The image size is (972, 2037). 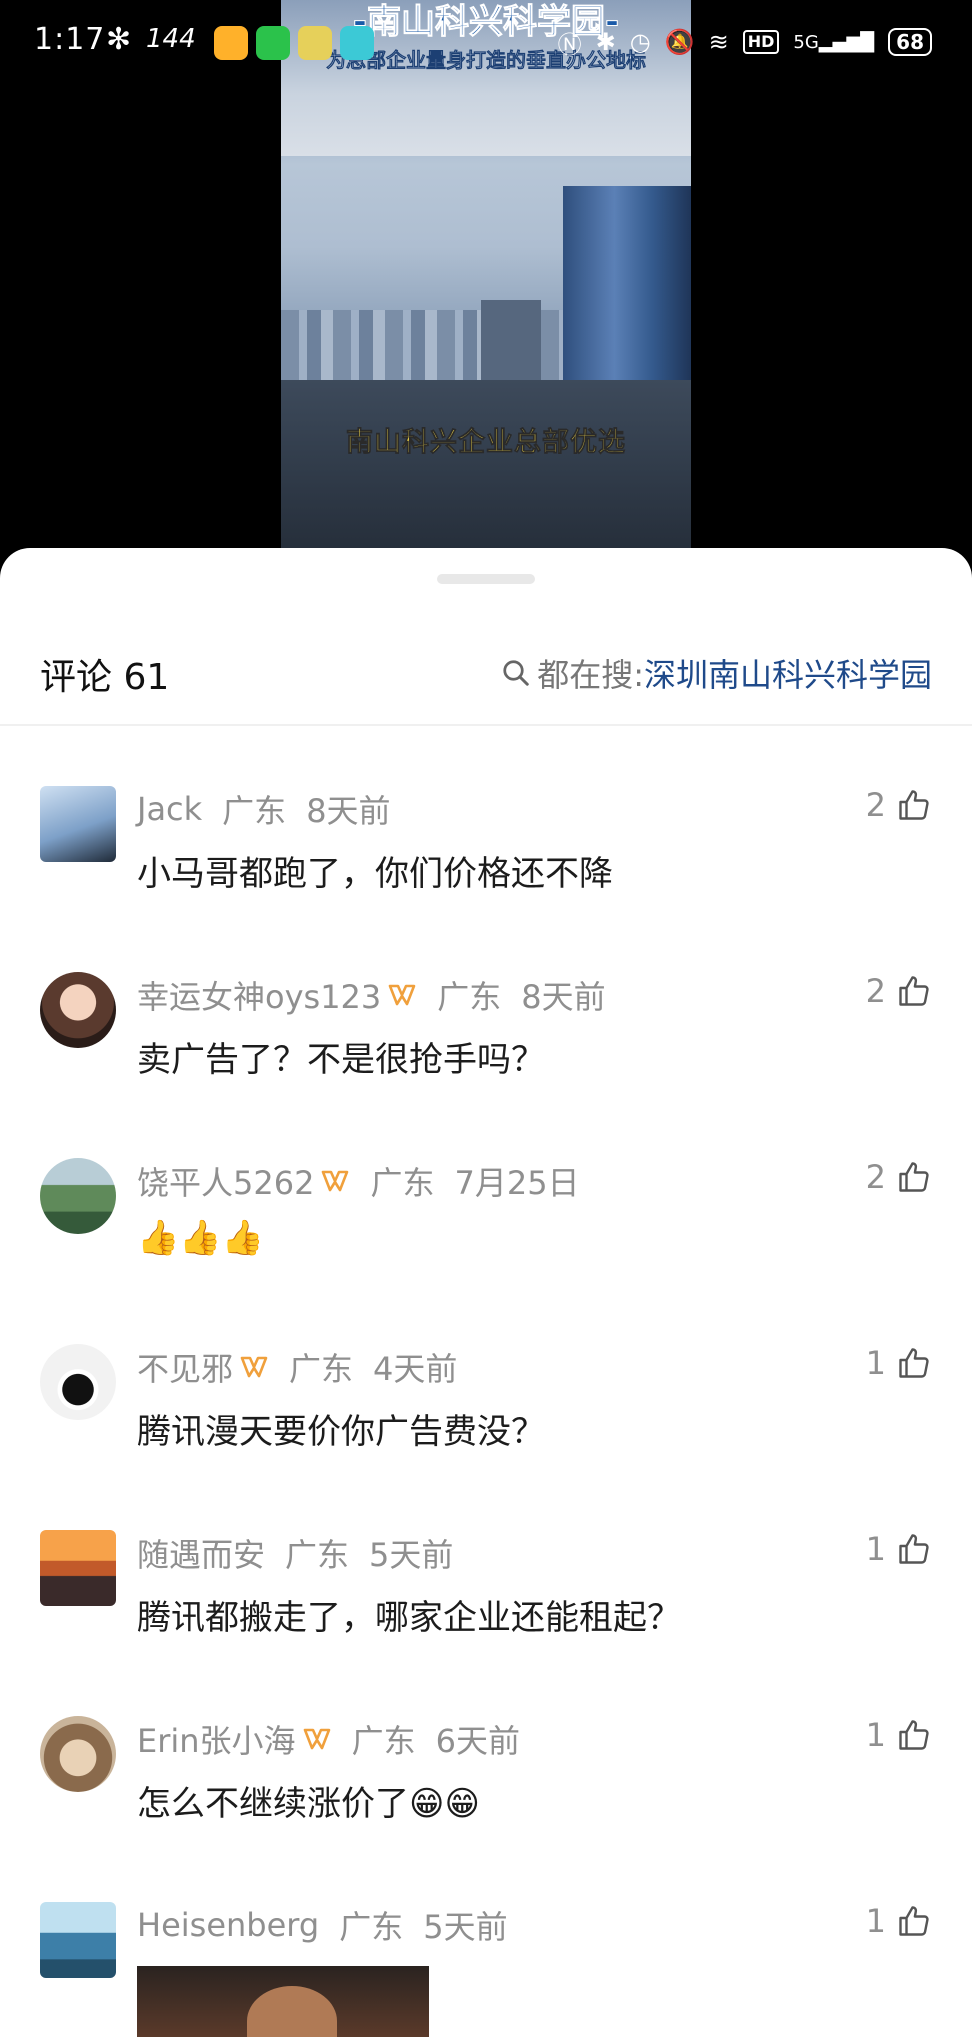 I want to click on comment-meta: 随遇而安 广东 5天前, so click(x=295, y=1553).